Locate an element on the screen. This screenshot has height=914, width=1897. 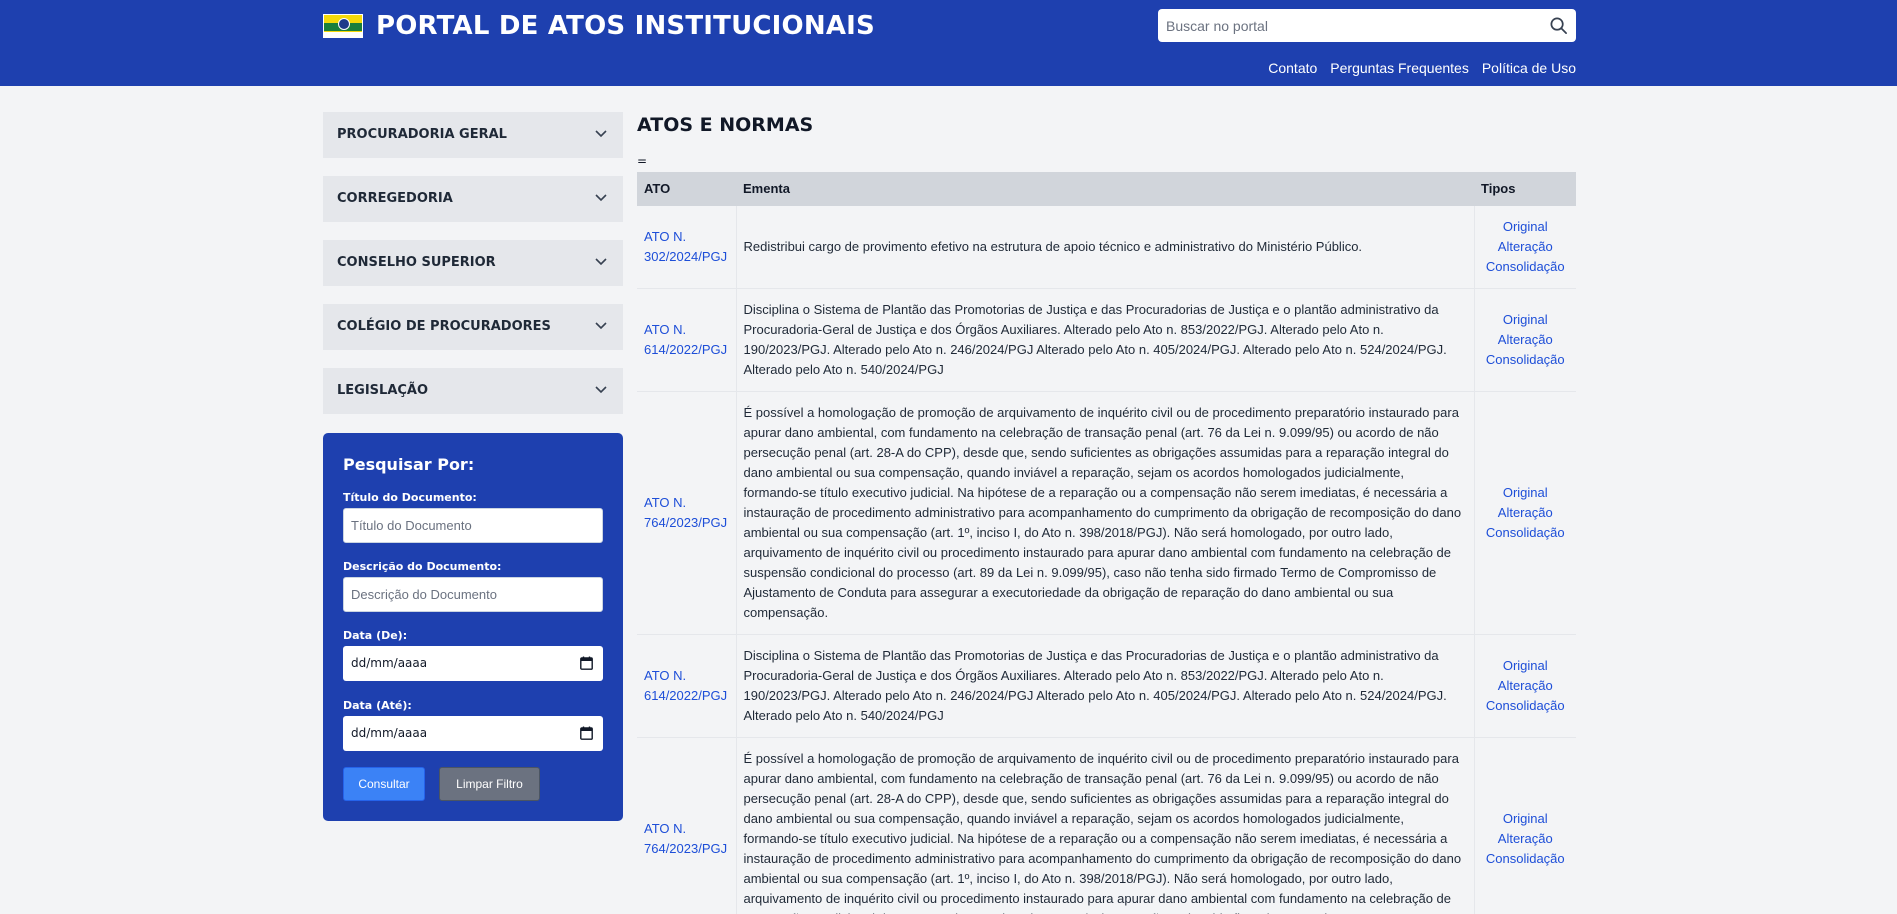
date-to-input: dd/mm/aaaa is located at coordinates (473, 733).